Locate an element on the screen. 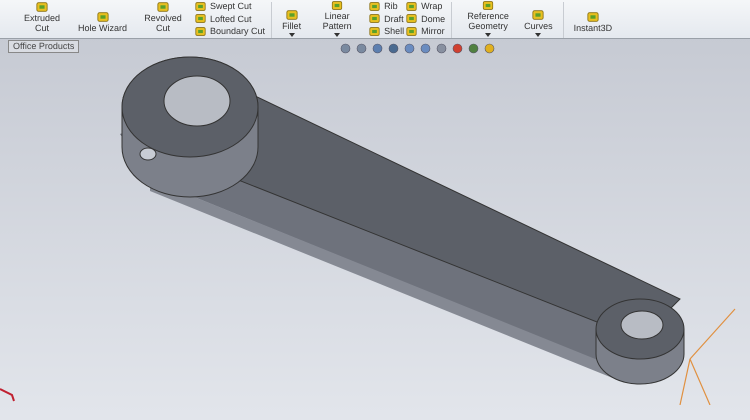 The height and width of the screenshot is (420, 750). tab: Office Products is located at coordinates (44, 46).